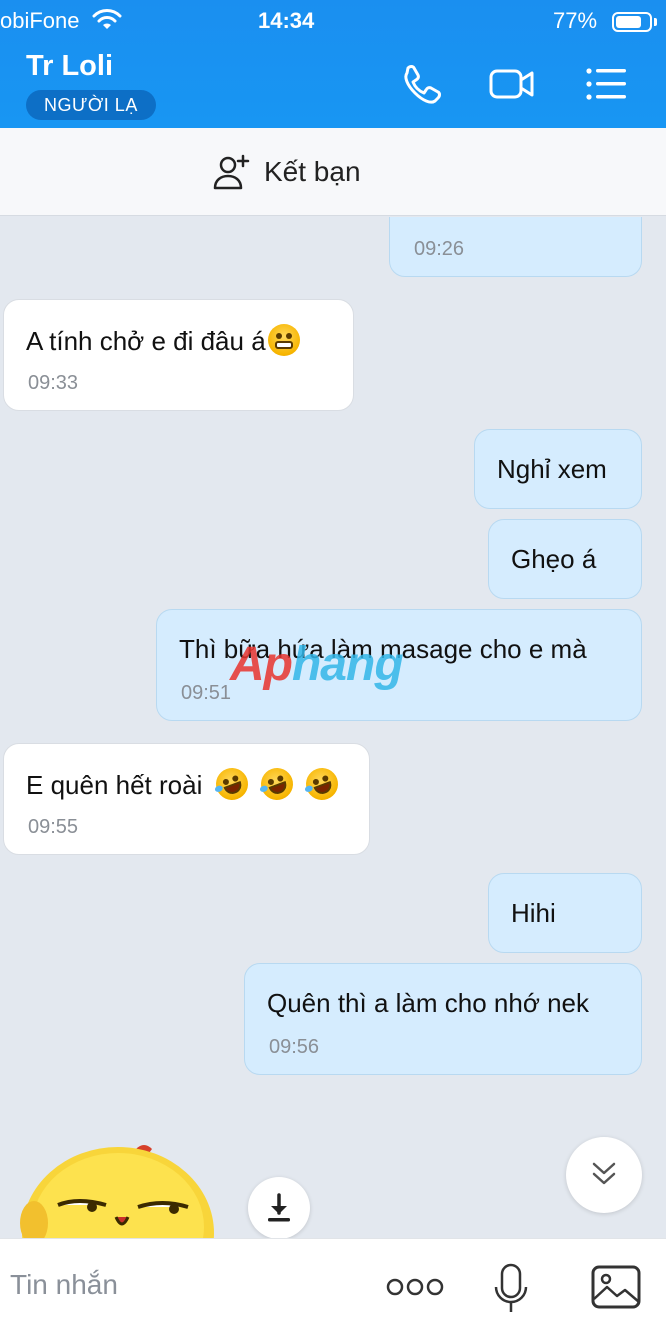 The image size is (666, 1330). What do you see at coordinates (511, 1289) in the screenshot?
I see `microphone-icon` at bounding box center [511, 1289].